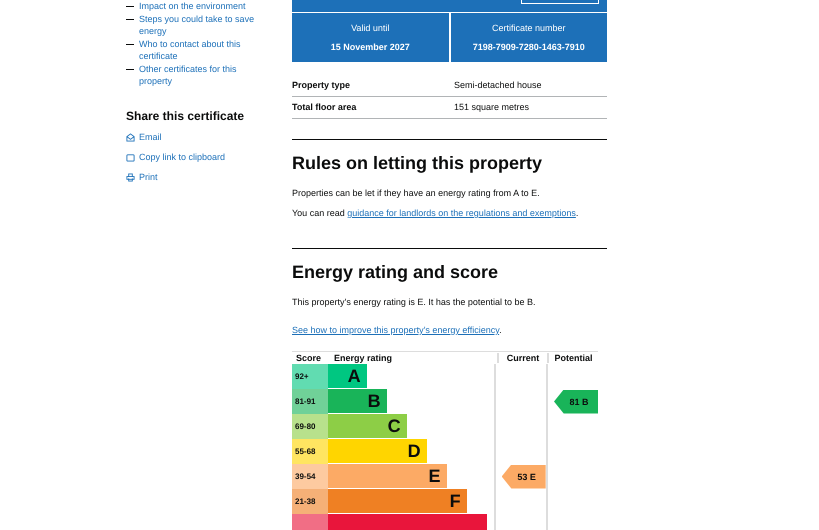 The height and width of the screenshot is (530, 819). I want to click on share-heading: Share this certificate, so click(186, 116).